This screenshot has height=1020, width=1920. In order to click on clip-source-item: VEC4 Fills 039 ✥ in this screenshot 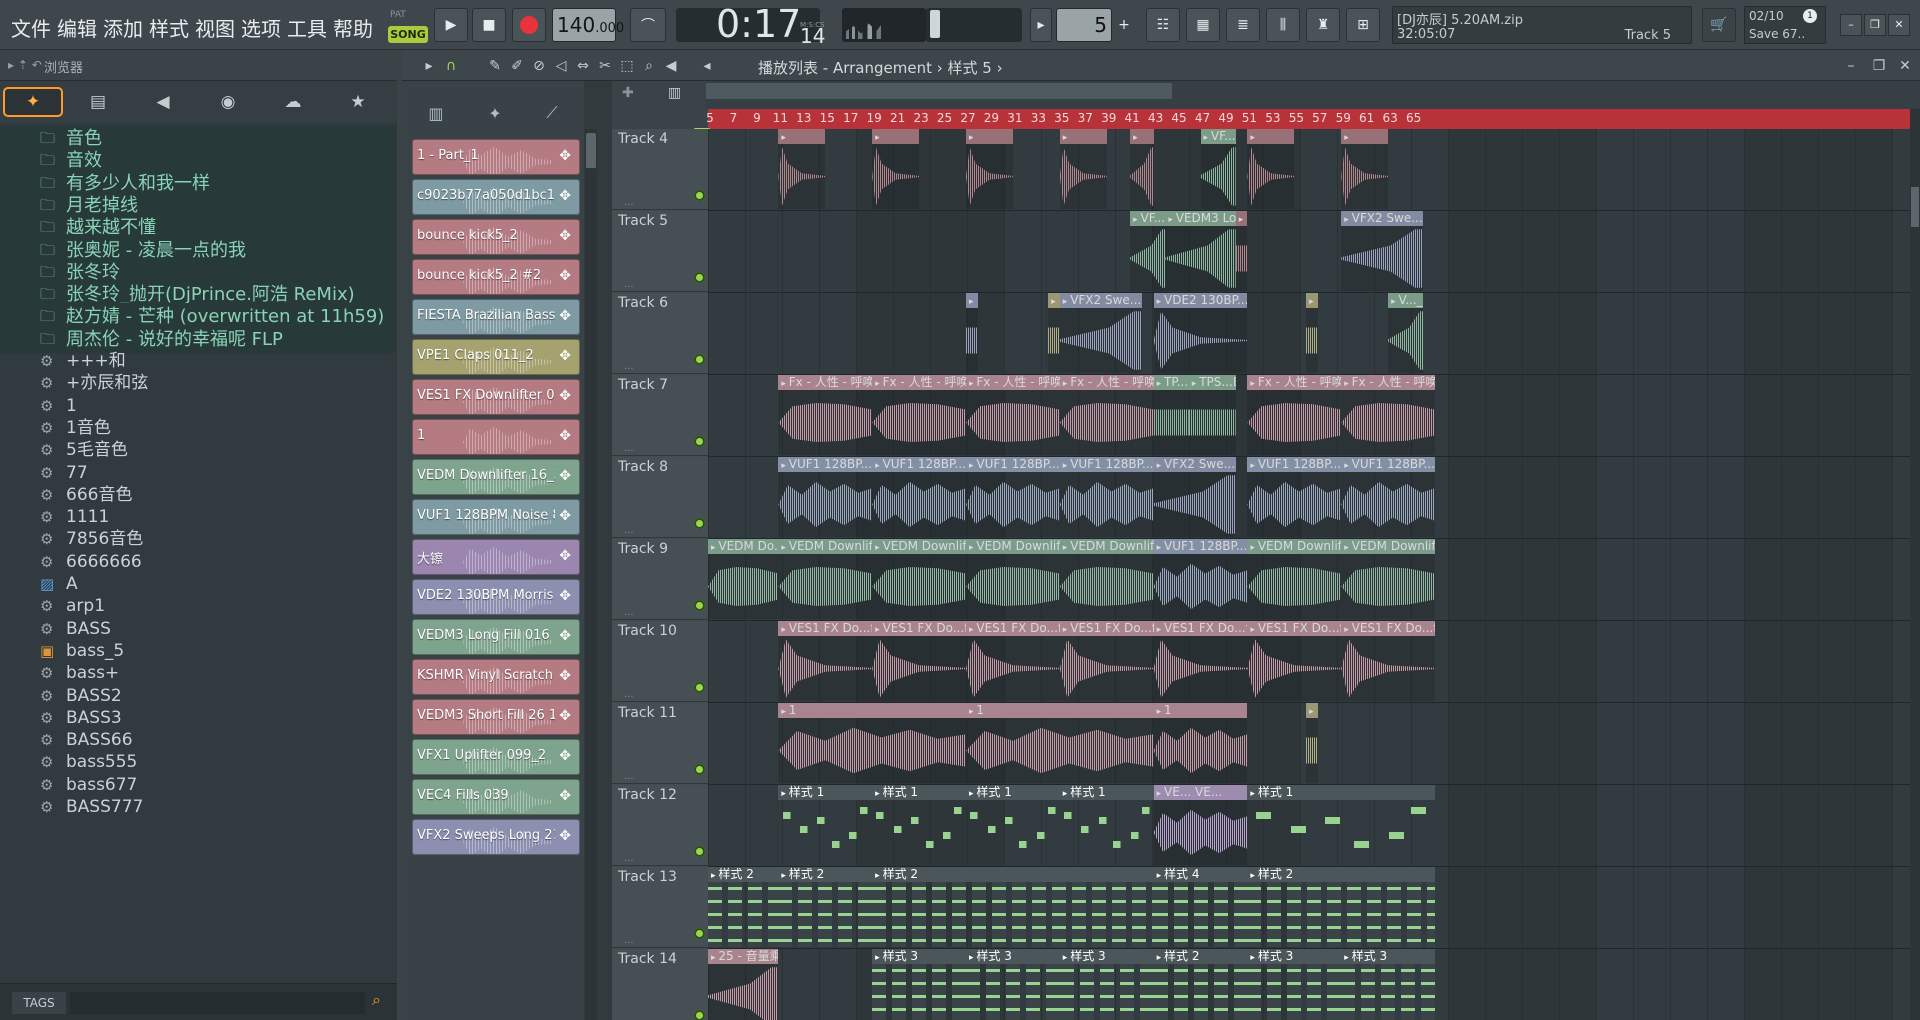, I will do `click(496, 797)`.